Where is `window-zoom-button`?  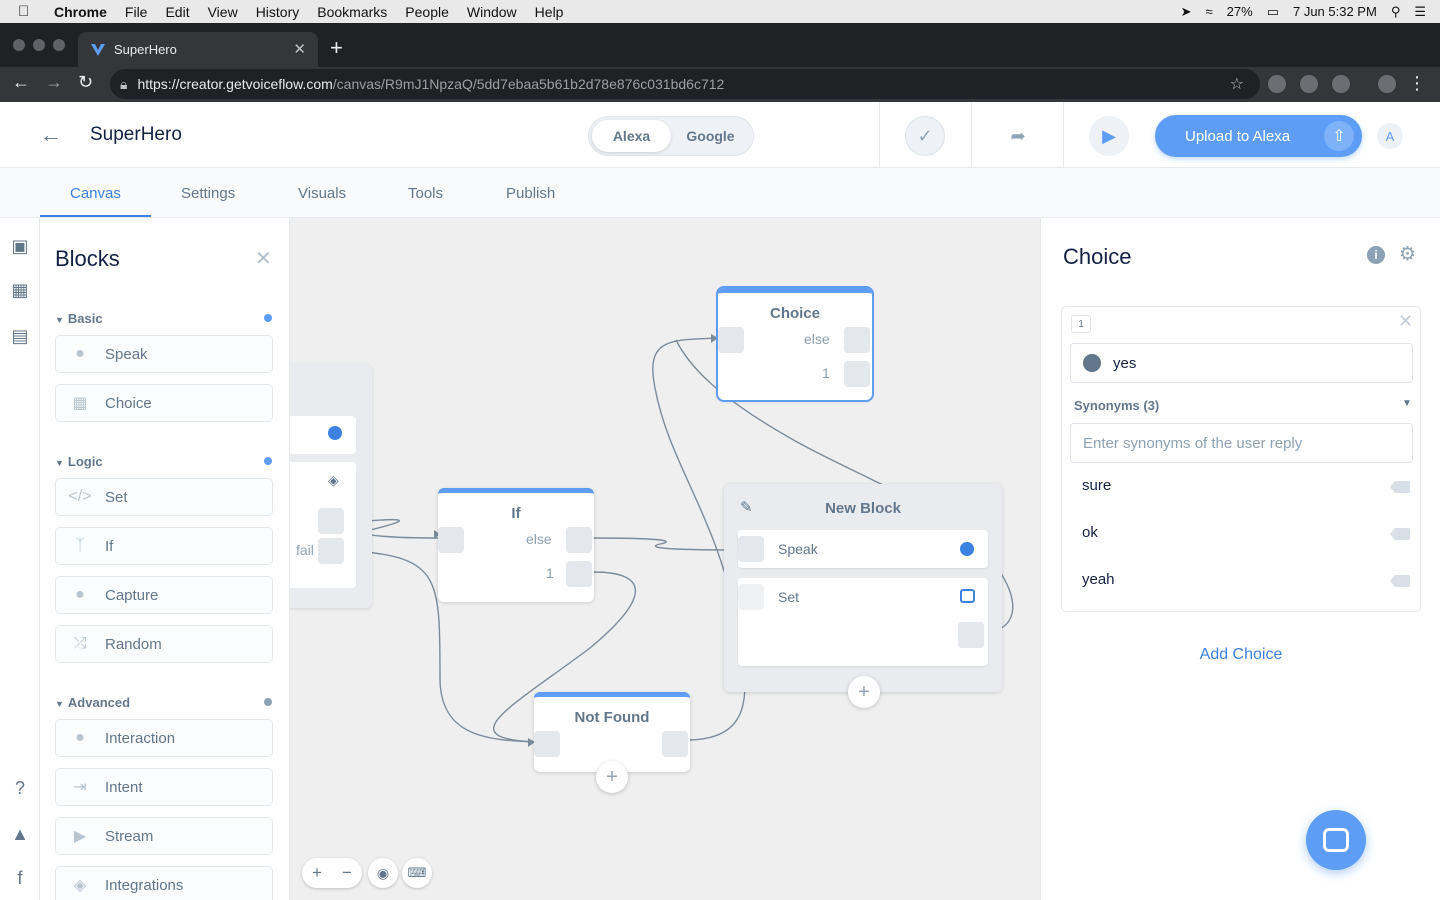
window-zoom-button is located at coordinates (59, 45).